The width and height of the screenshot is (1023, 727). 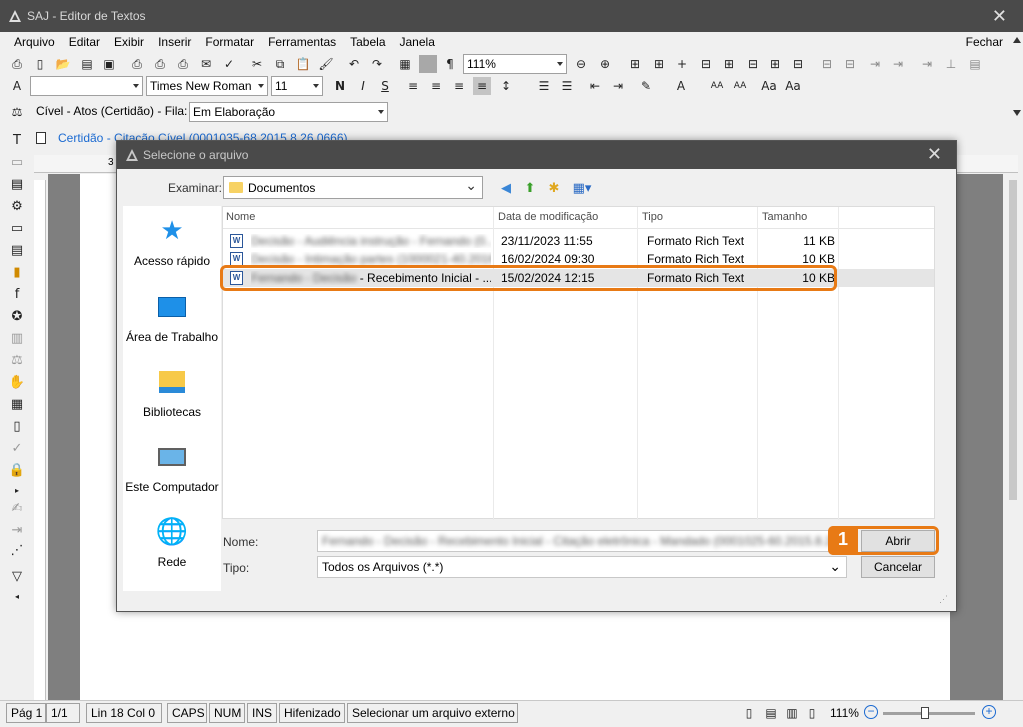 I want to click on place-network: 🌐 Rede, so click(x=172, y=543).